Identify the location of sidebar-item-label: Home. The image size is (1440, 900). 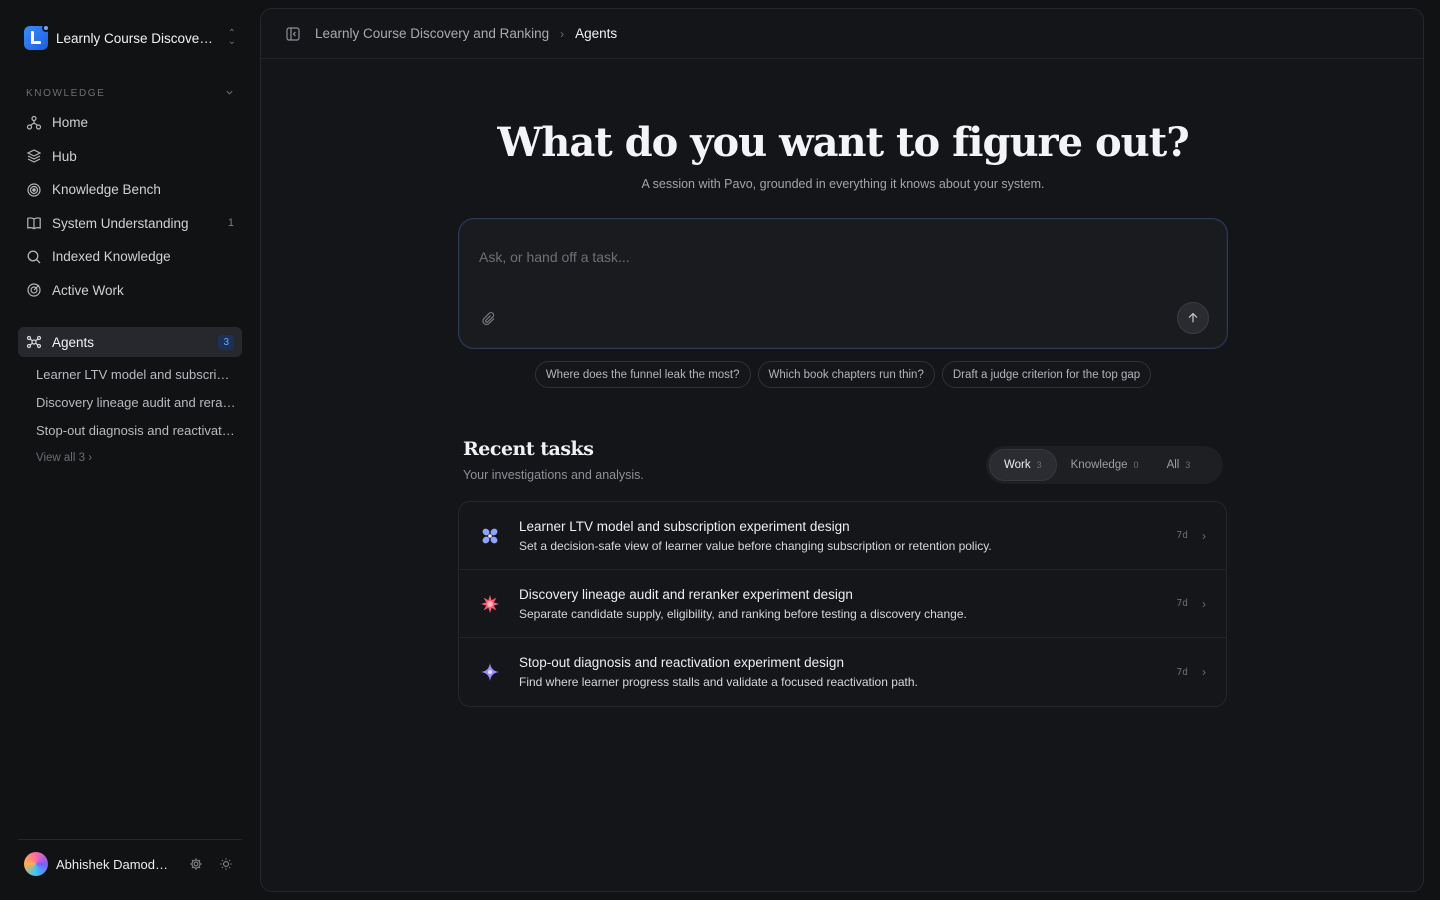
(70, 123).